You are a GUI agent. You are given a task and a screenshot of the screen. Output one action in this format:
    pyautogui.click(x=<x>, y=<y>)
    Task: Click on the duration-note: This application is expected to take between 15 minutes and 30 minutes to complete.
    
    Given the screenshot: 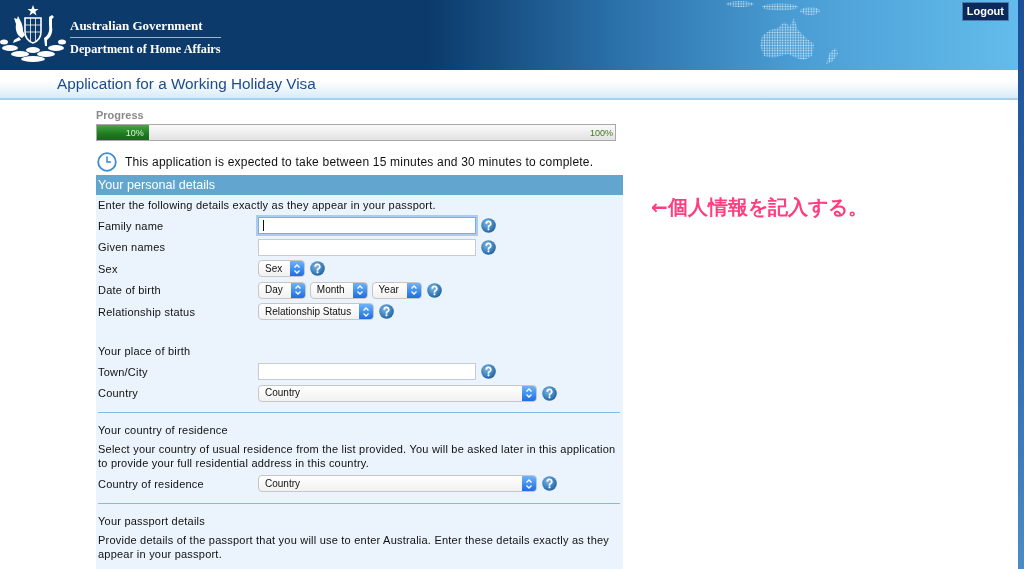 What is the action you would take?
    pyautogui.click(x=359, y=161)
    